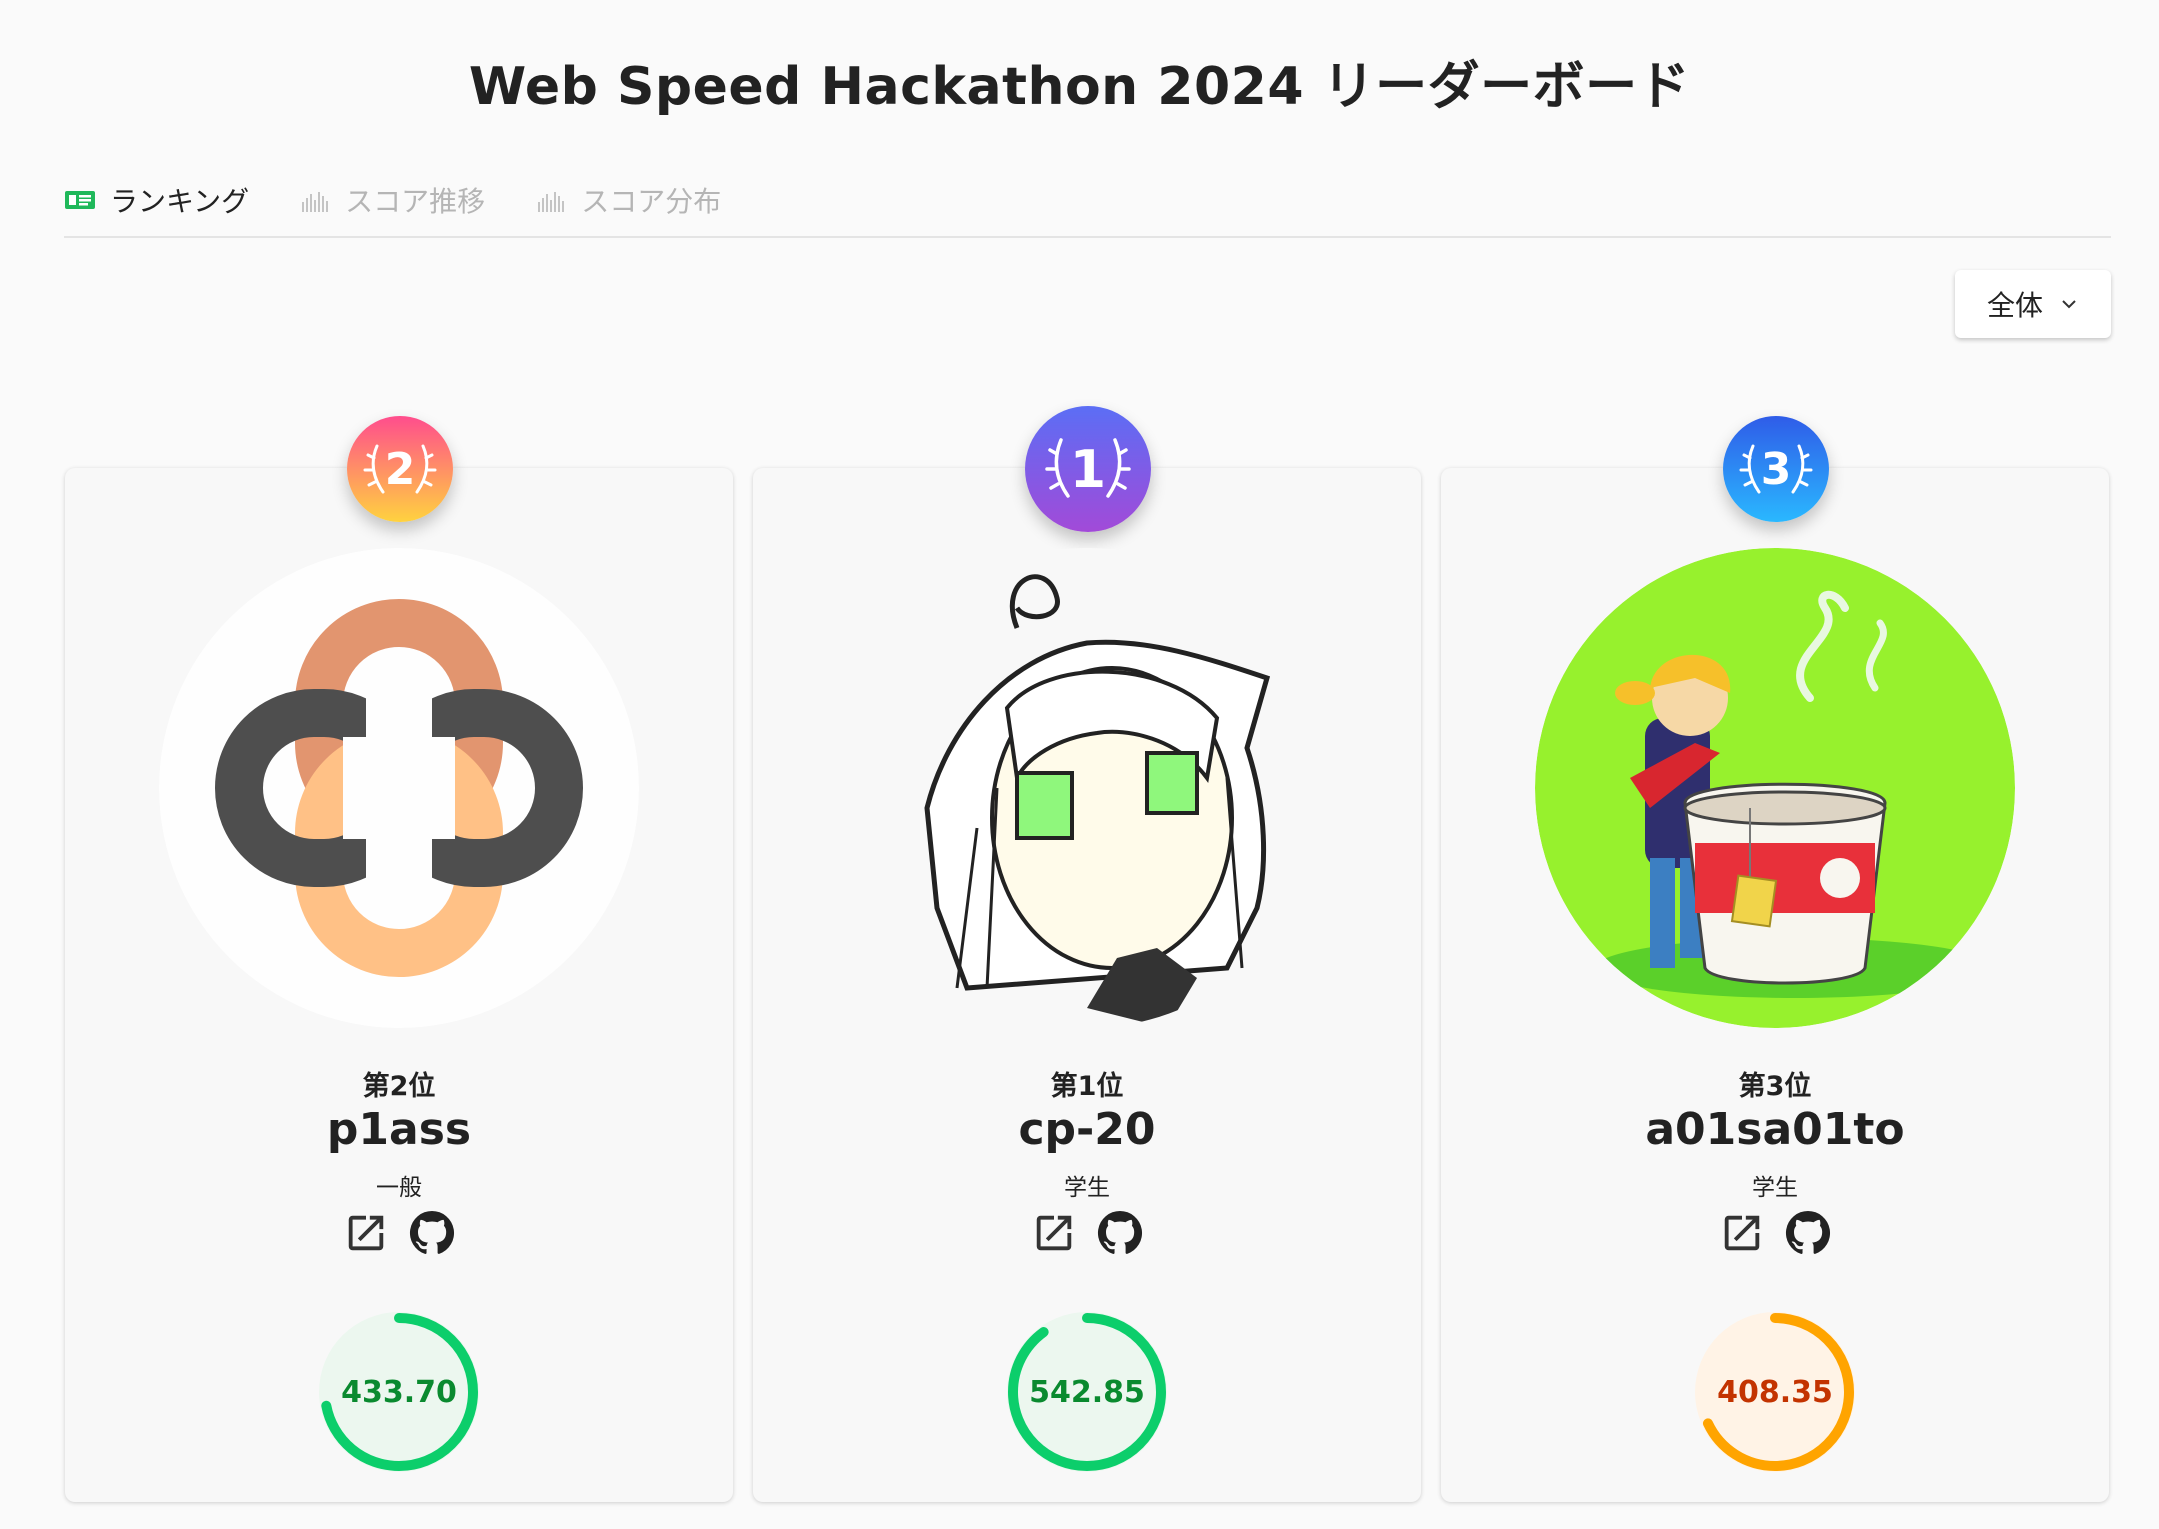  I want to click on tab-label: ランキング, so click(180, 201).